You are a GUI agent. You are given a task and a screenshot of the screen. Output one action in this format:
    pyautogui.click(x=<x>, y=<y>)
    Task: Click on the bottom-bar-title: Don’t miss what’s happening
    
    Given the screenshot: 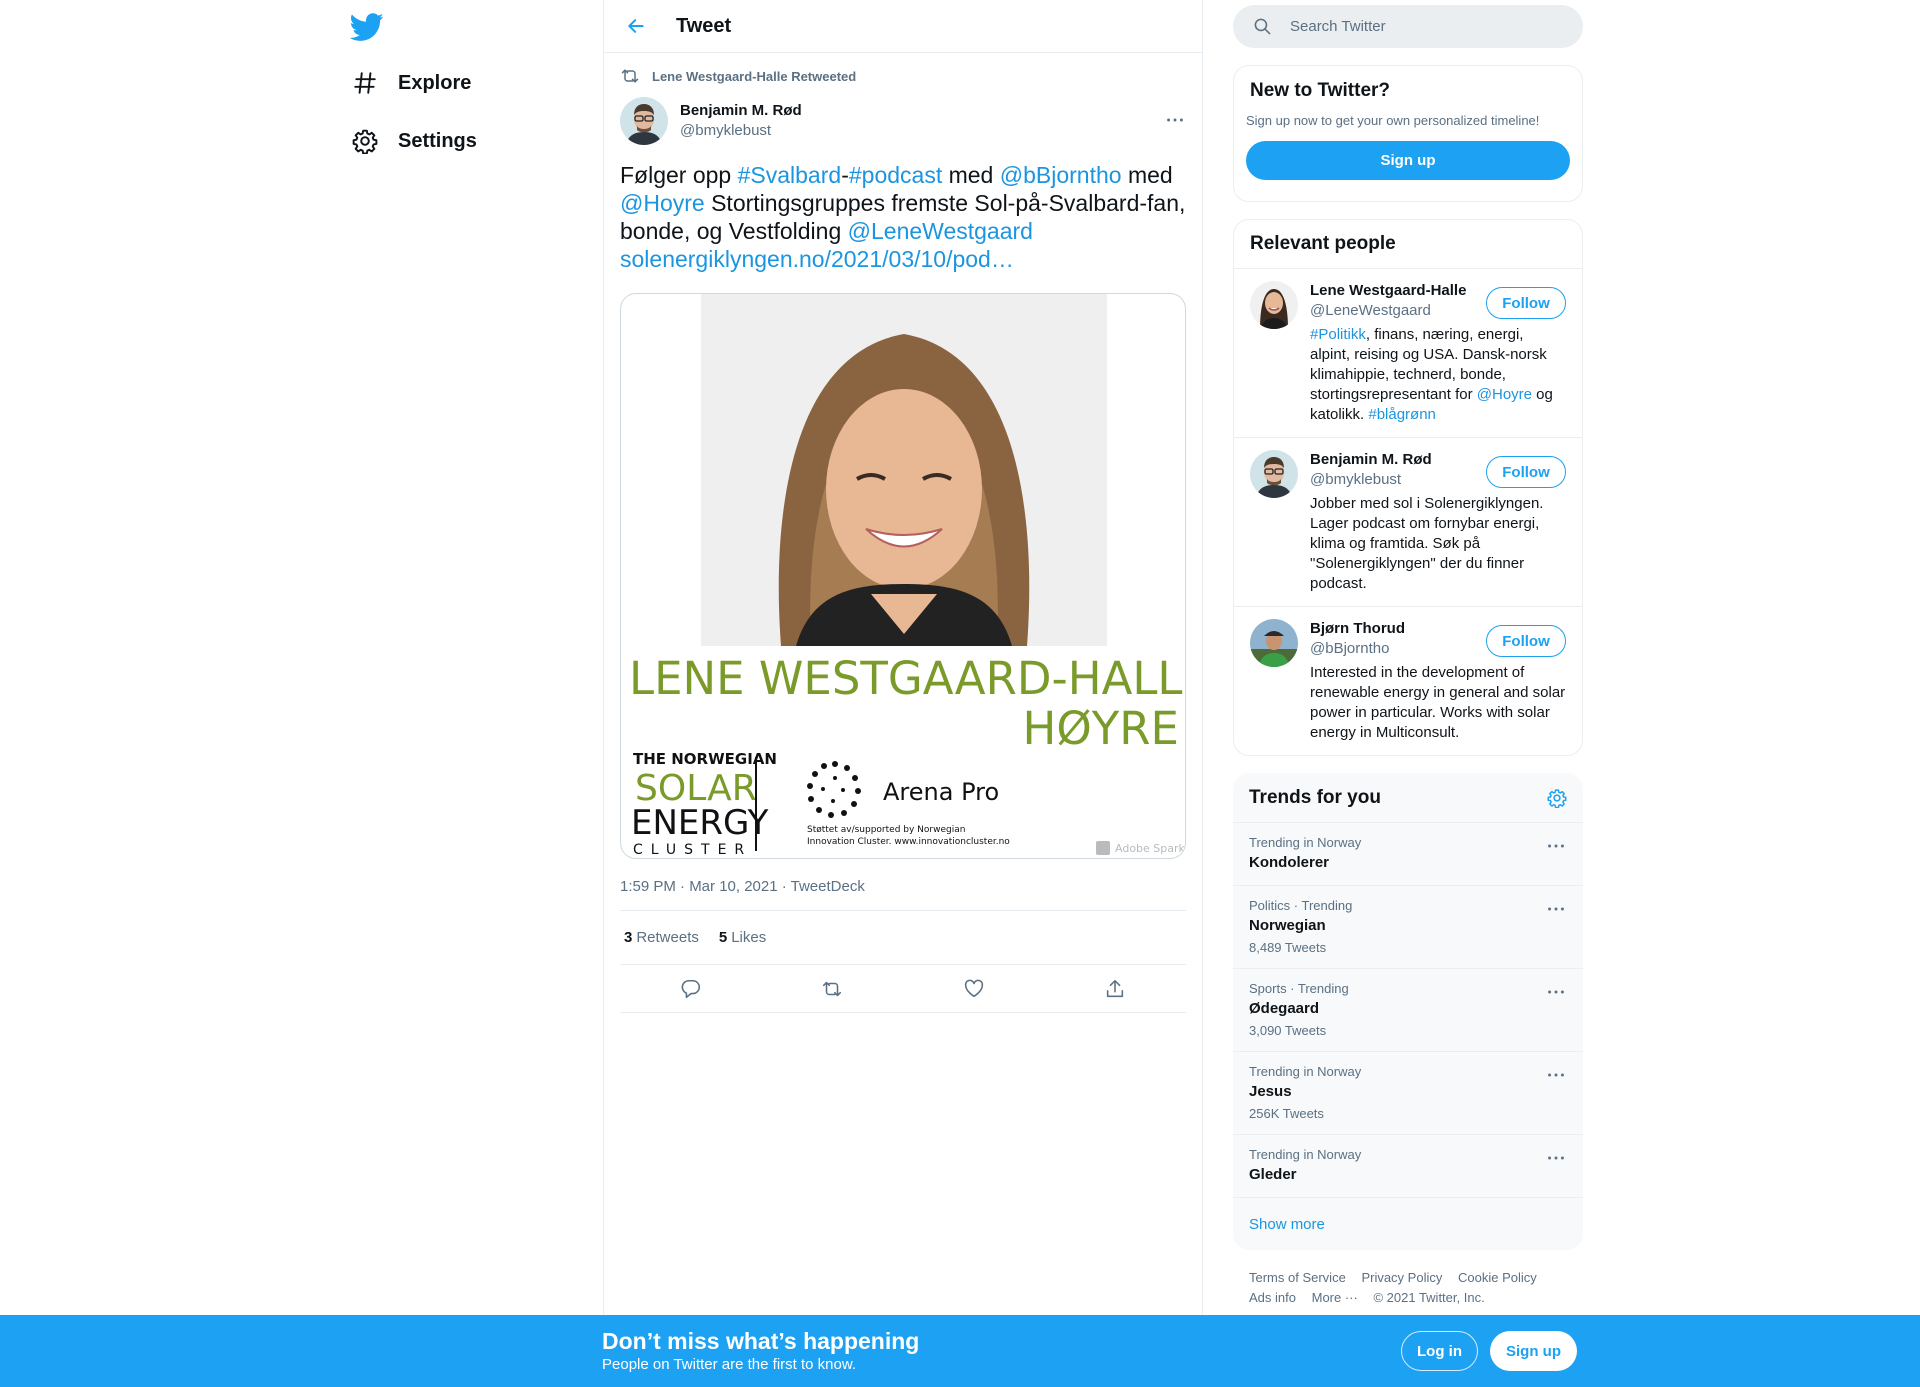 What is the action you would take?
    pyautogui.click(x=761, y=1341)
    